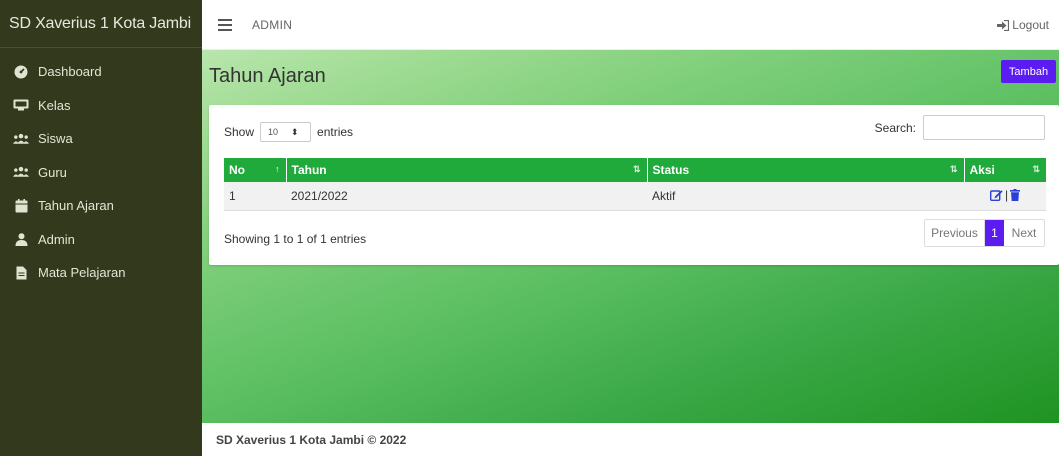 Image resolution: width=1059 pixels, height=456 pixels. What do you see at coordinates (101, 106) in the screenshot?
I see `sidebar-item-kelas: Kelas` at bounding box center [101, 106].